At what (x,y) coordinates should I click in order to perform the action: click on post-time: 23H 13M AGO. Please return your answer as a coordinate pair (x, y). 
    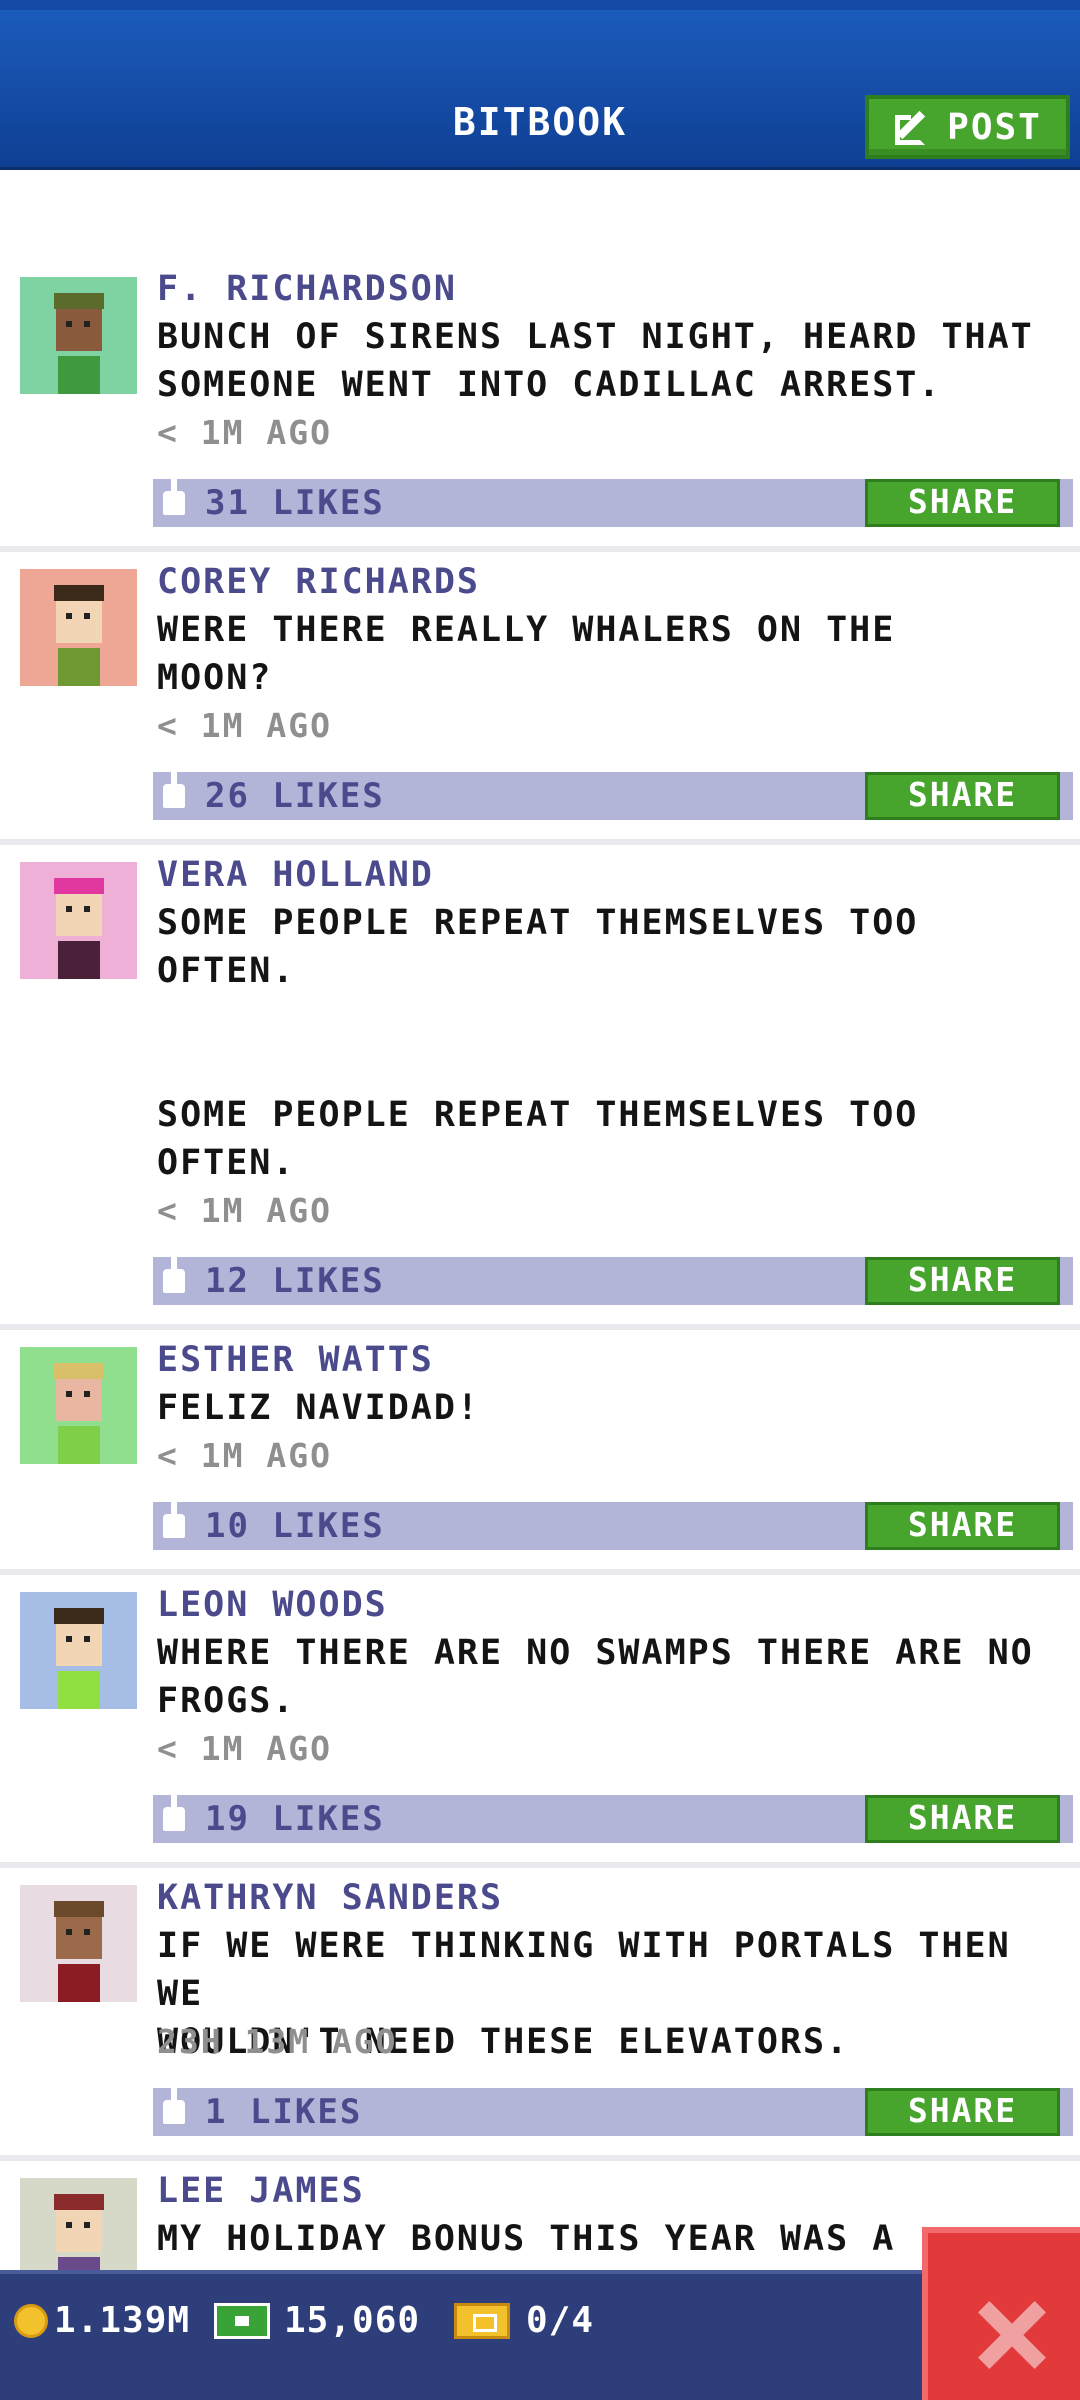
    Looking at the image, I should click on (277, 2041).